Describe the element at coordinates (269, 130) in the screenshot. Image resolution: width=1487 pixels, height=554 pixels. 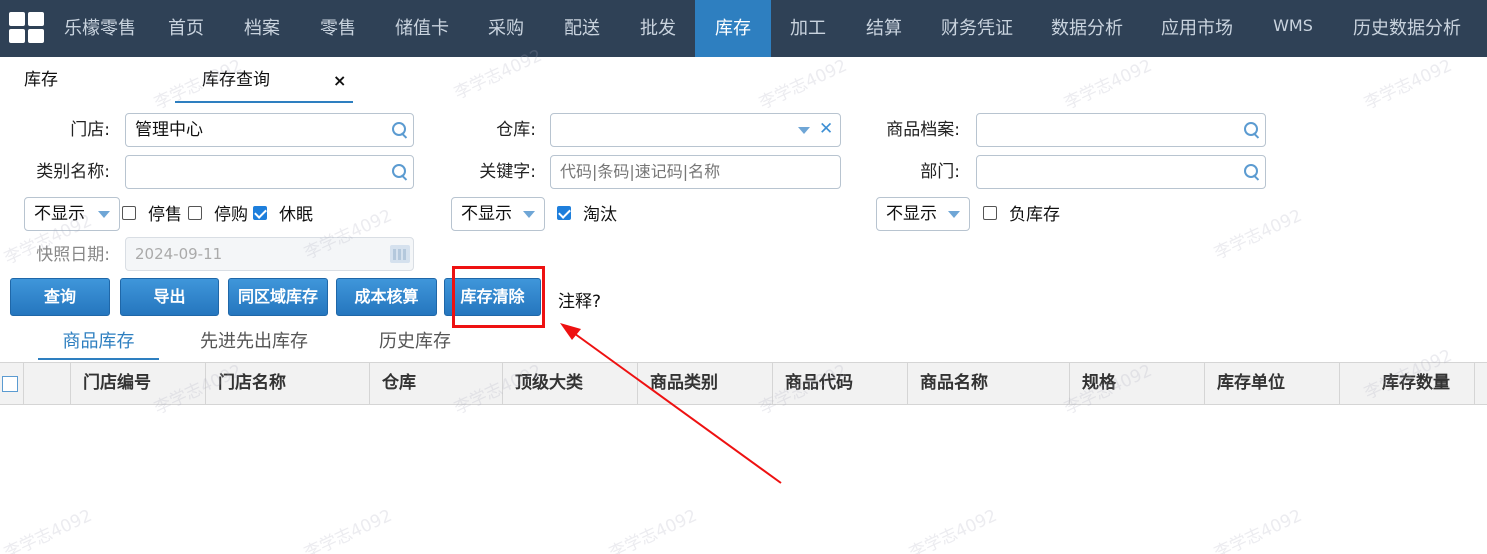
I see `store-field: 管理中心` at that location.